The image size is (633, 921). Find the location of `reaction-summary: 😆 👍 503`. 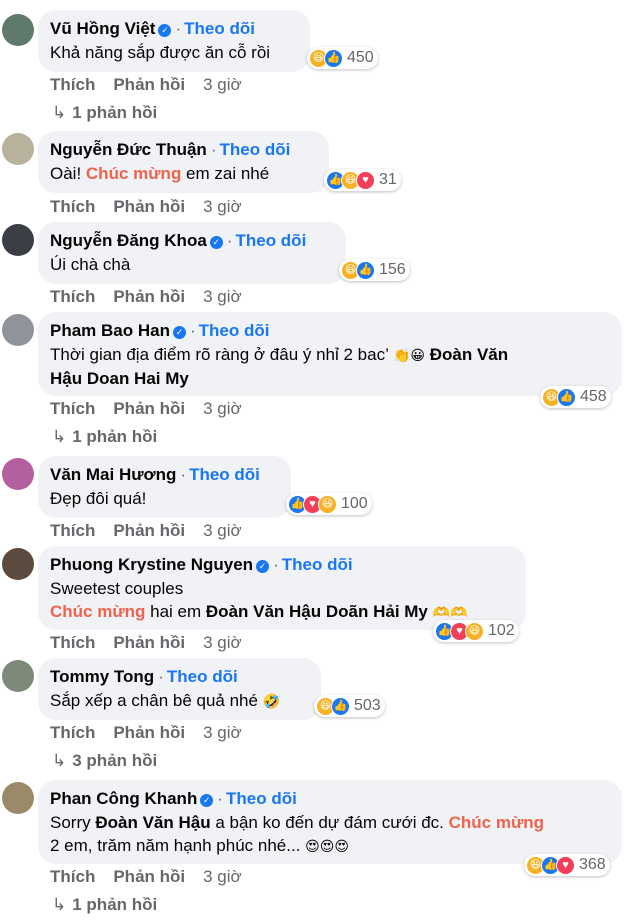

reaction-summary: 😆 👍 503 is located at coordinates (349, 706).